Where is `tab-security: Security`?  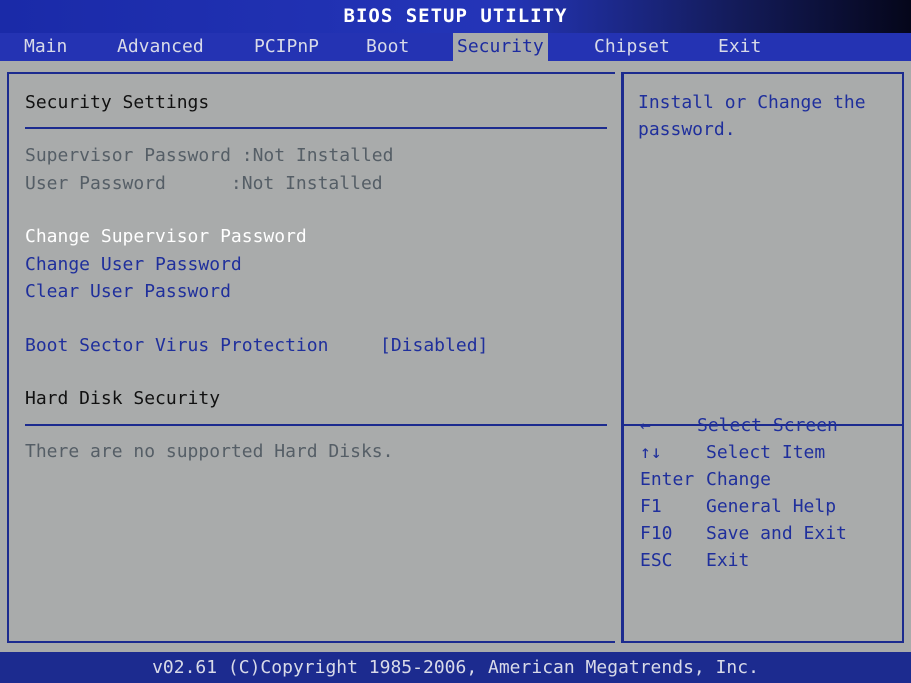
tab-security: Security is located at coordinates (500, 47).